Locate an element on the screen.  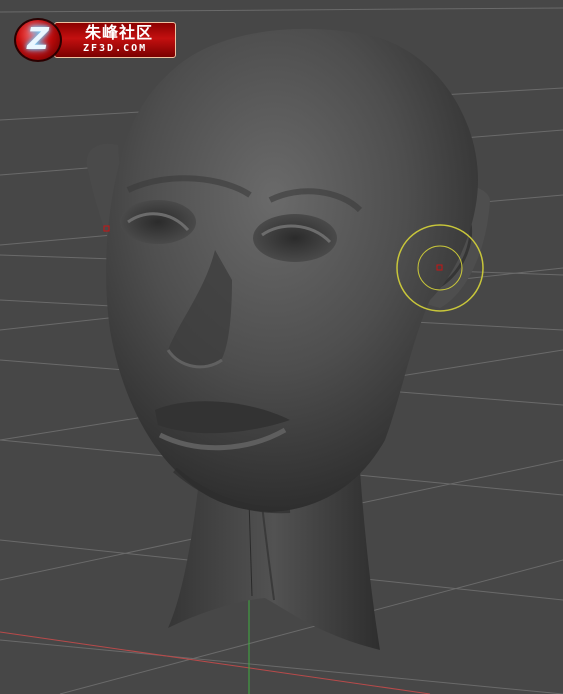
watermark-emblem-icon: Z is located at coordinates (38, 40).